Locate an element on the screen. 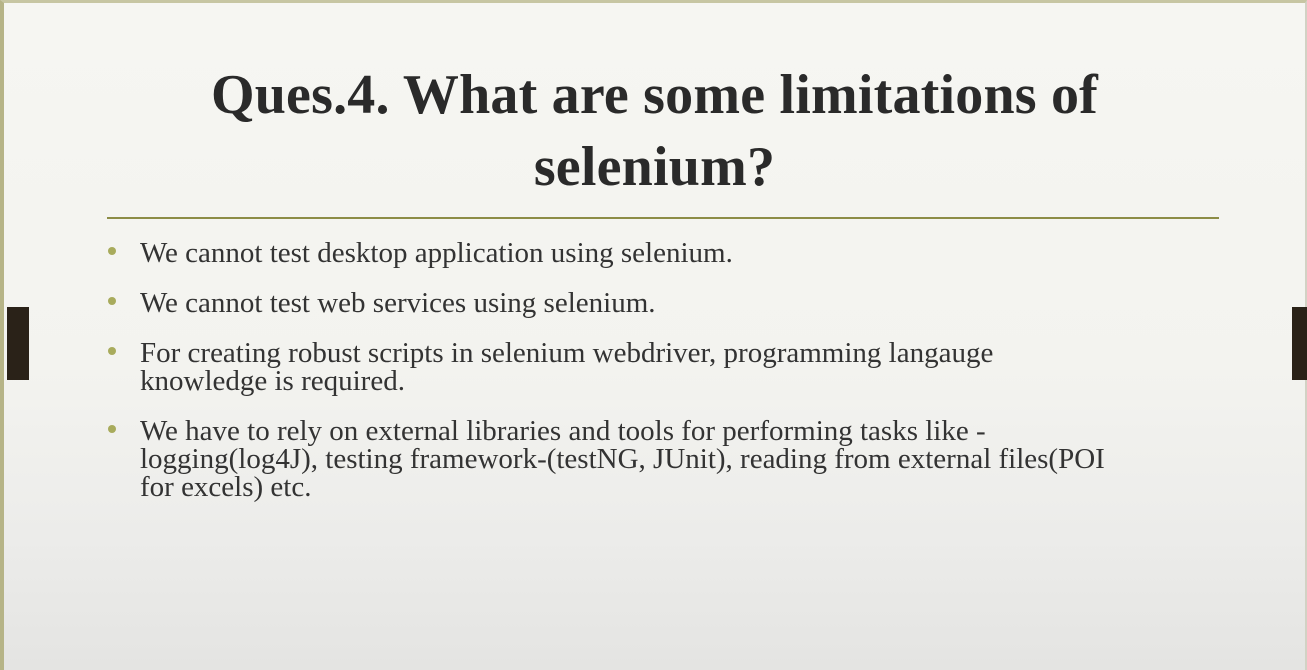  right-side-tab is located at coordinates (1299, 343).